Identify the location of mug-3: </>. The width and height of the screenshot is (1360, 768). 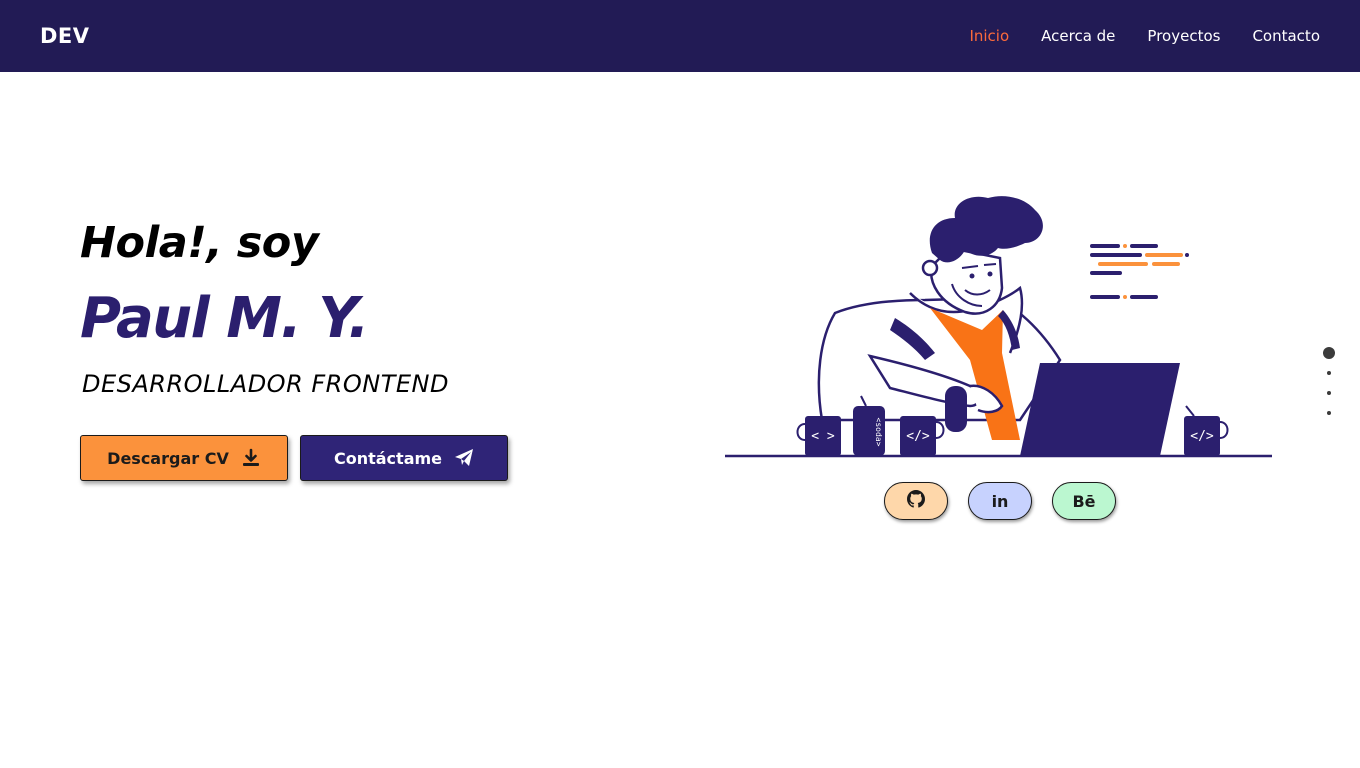
(1206, 430).